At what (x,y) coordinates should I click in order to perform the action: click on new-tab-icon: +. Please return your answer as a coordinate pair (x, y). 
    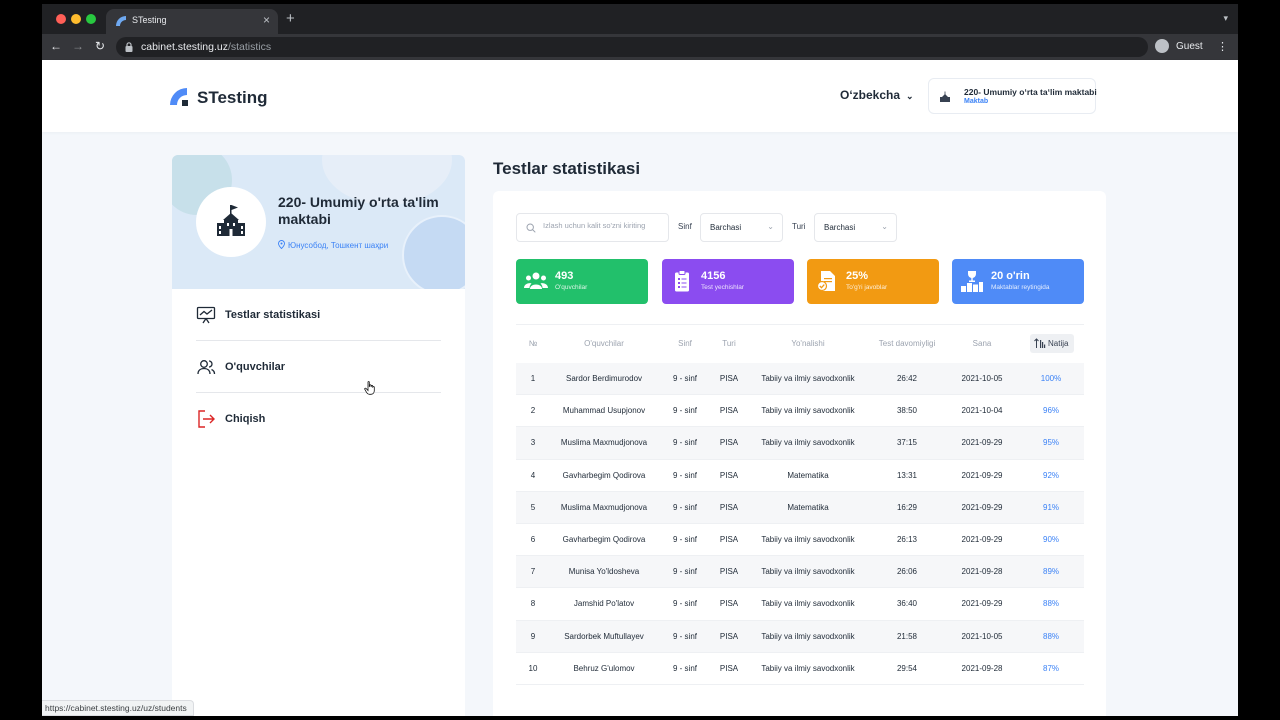
    Looking at the image, I should click on (290, 19).